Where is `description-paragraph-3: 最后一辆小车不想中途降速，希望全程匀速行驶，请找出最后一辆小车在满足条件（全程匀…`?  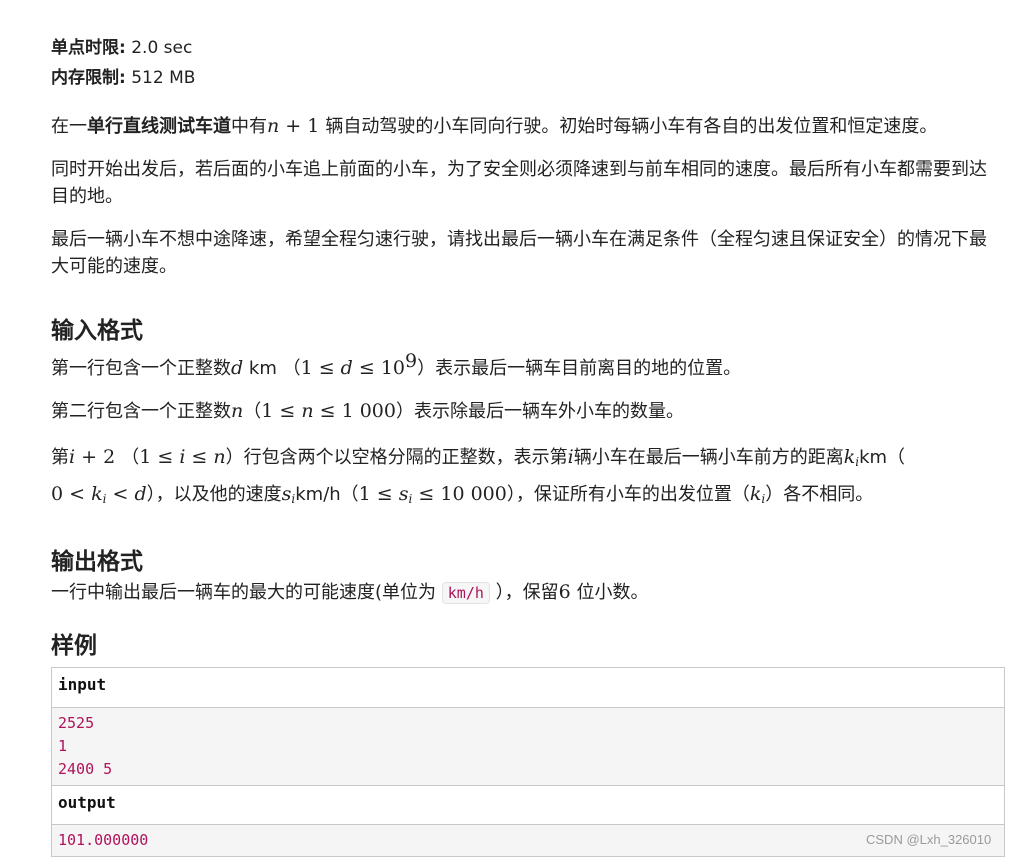
description-paragraph-3: 最后一辆小车不想中途降速，希望全程匀速行驶，请找出最后一辆小车在满足条件（全程匀… is located at coordinates (519, 253).